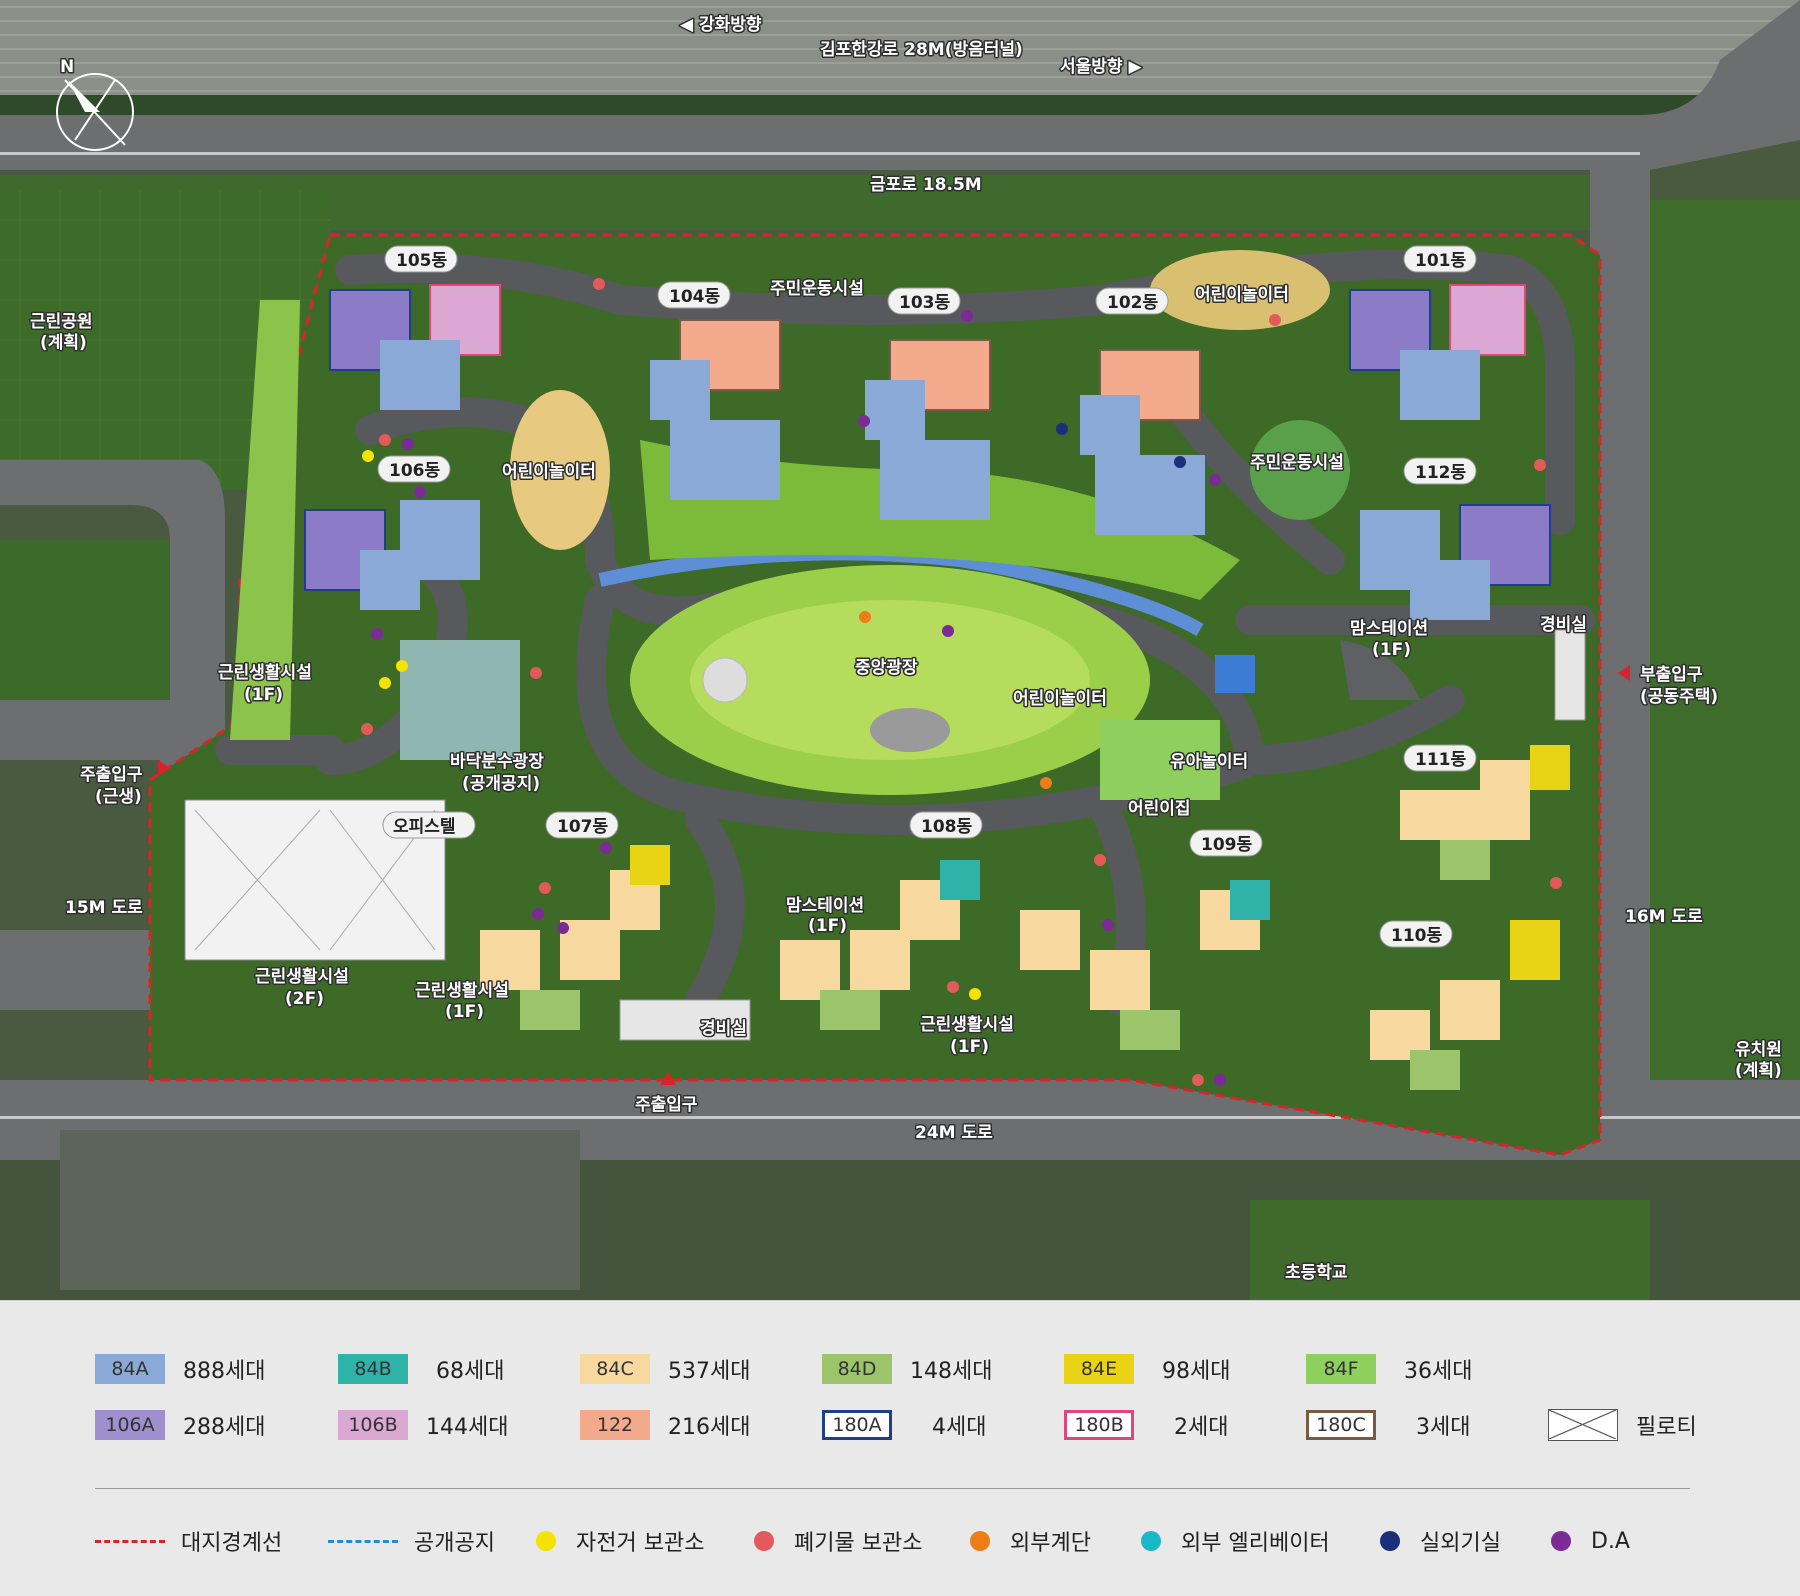 This screenshot has height=1596, width=1800. What do you see at coordinates (969, 1047) in the screenshot?
I see `retail-bottom-2: (1F)` at bounding box center [969, 1047].